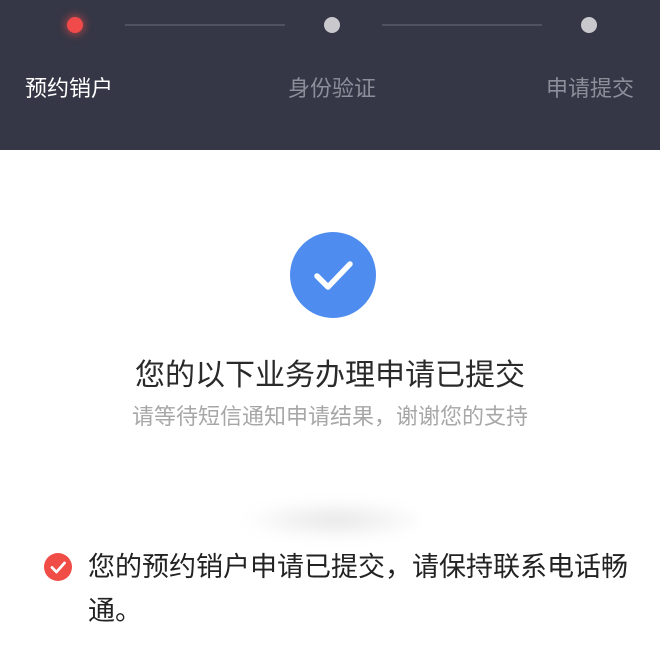 The width and height of the screenshot is (660, 665). What do you see at coordinates (335, 520) in the screenshot?
I see `blurred-region` at bounding box center [335, 520].